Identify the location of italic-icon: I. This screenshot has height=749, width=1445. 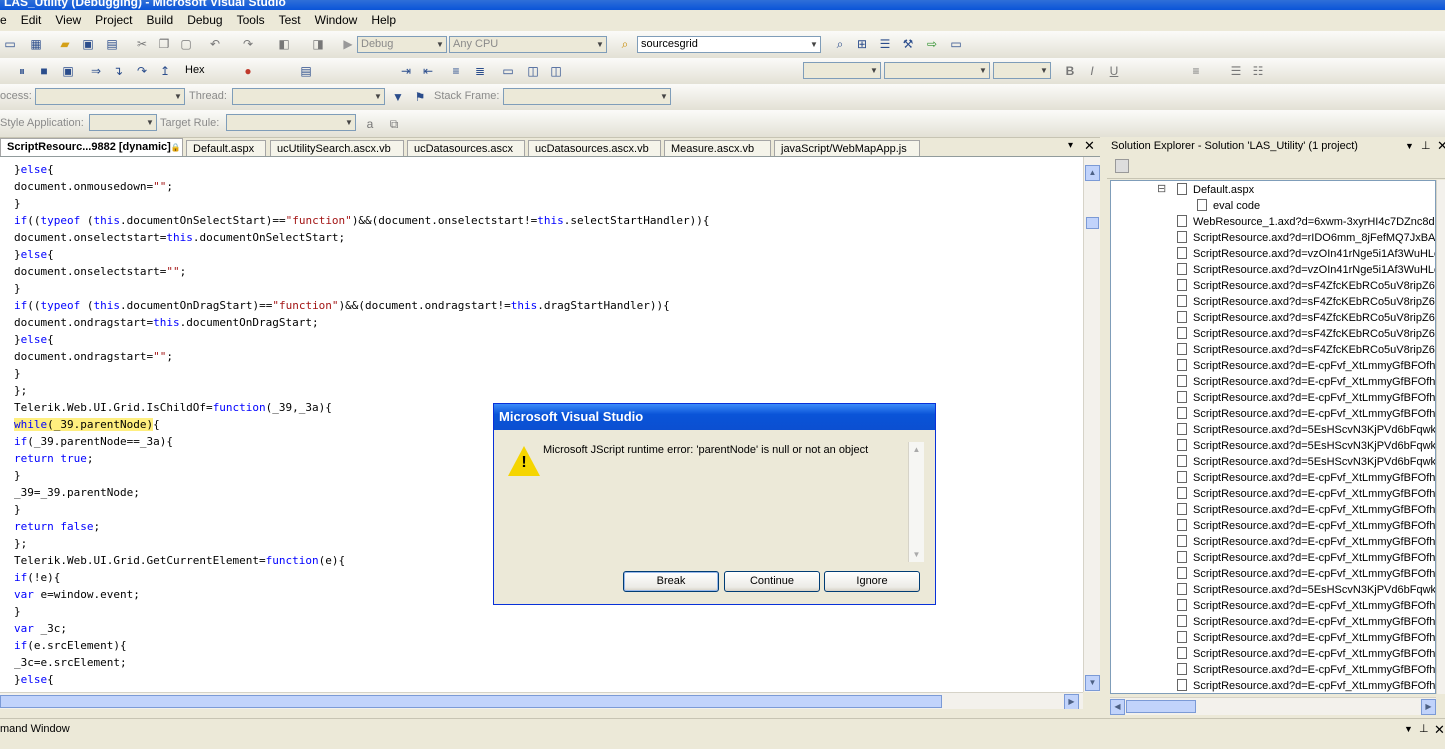
(1092, 71).